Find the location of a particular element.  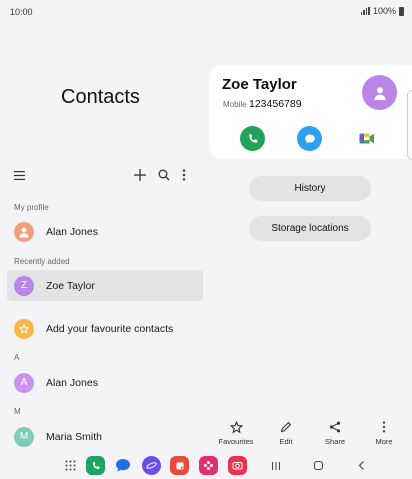

battery-icon is located at coordinates (401, 11).